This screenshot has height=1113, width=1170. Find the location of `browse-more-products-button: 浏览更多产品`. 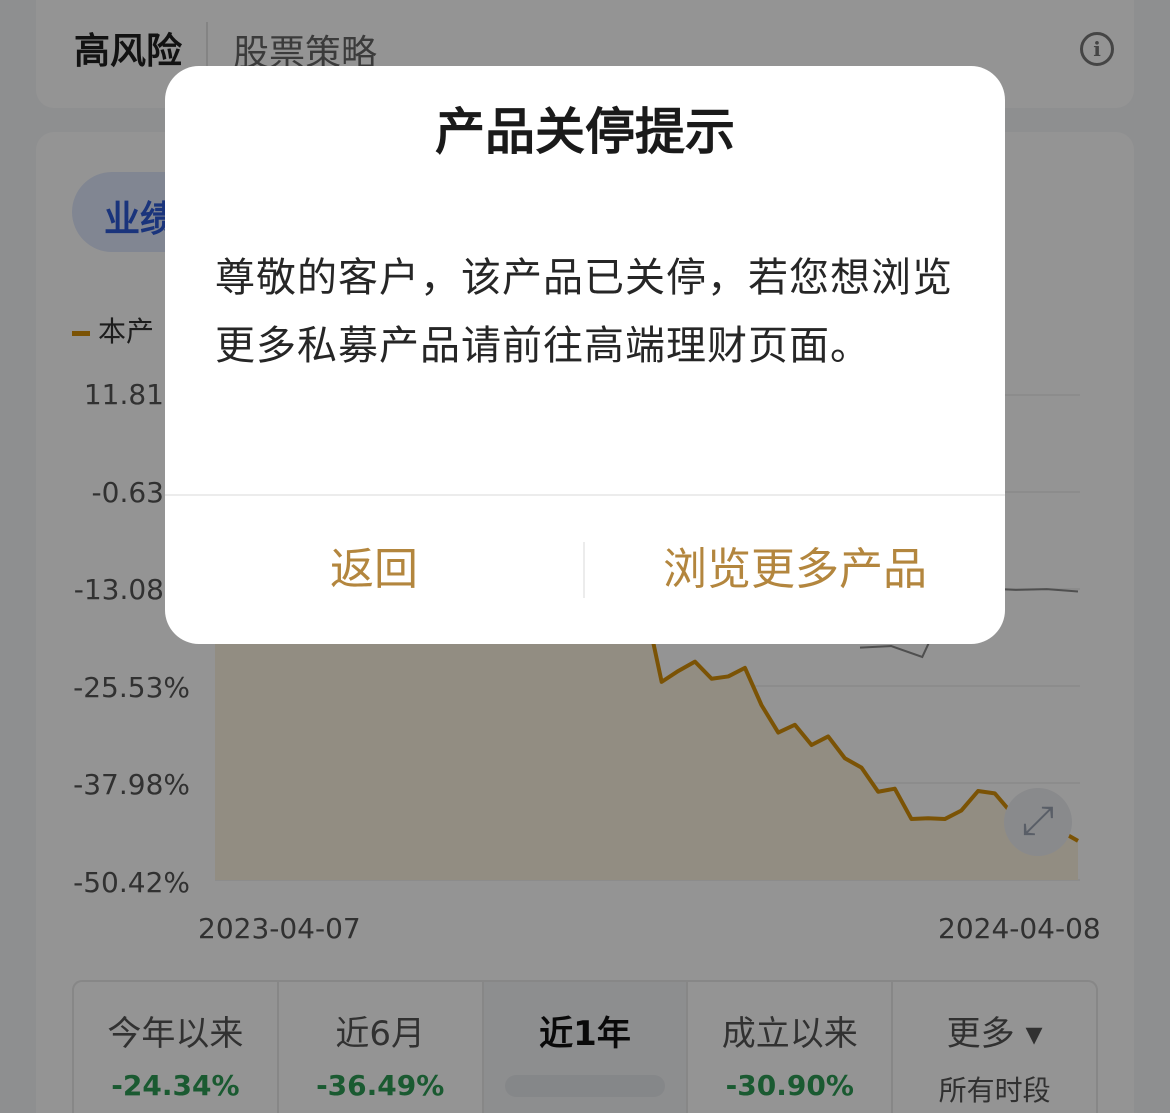

browse-more-products-button: 浏览更多产品 is located at coordinates (795, 570).